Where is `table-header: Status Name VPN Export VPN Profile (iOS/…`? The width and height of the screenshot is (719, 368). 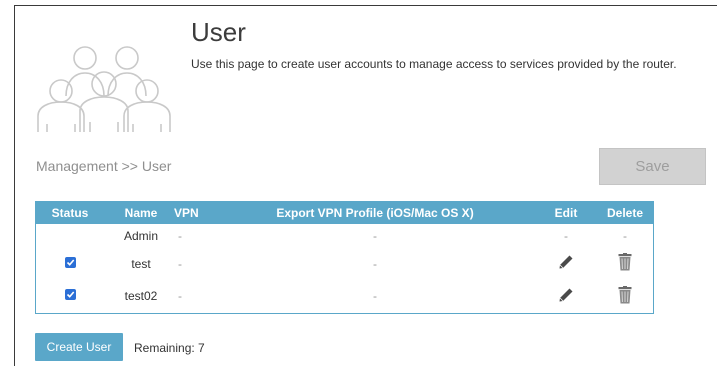
table-header: Status Name VPN Export VPN Profile (iOS/… is located at coordinates (344, 213).